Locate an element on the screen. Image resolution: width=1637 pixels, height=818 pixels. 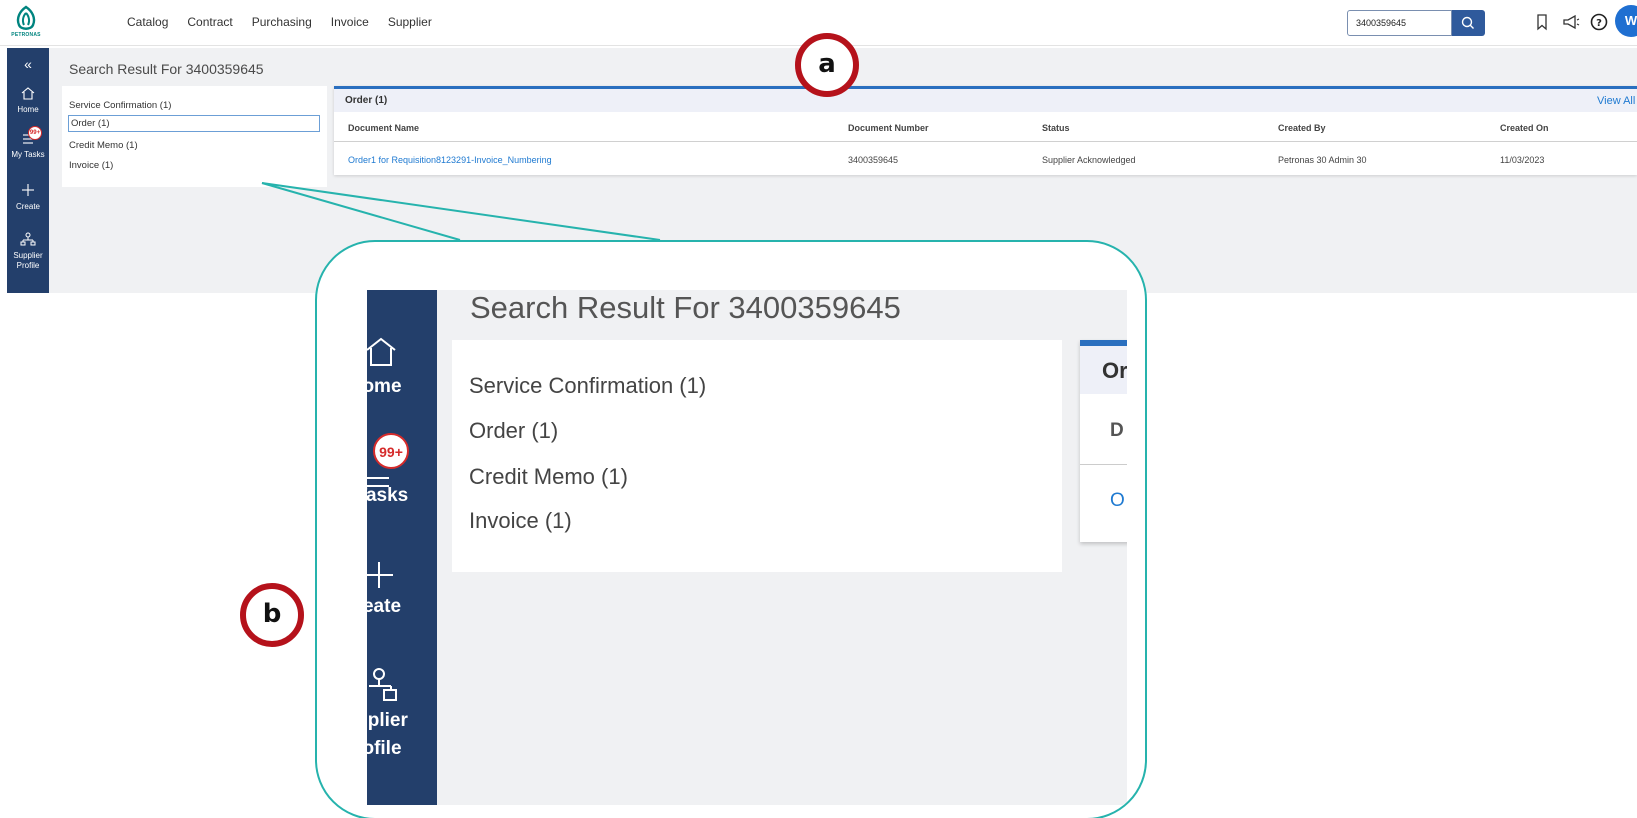
zoom-home-icon is located at coordinates (381, 351).